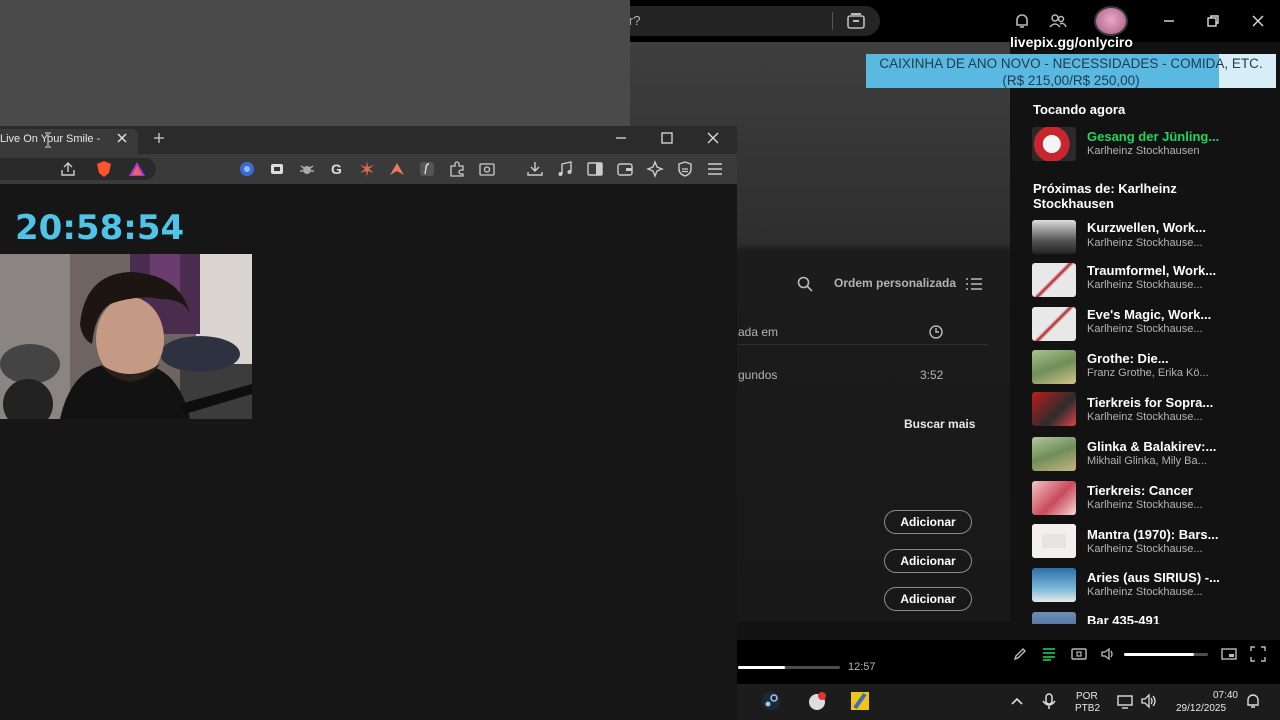 This screenshot has width=1280, height=720. I want to click on browser-close-icon, so click(713, 138).